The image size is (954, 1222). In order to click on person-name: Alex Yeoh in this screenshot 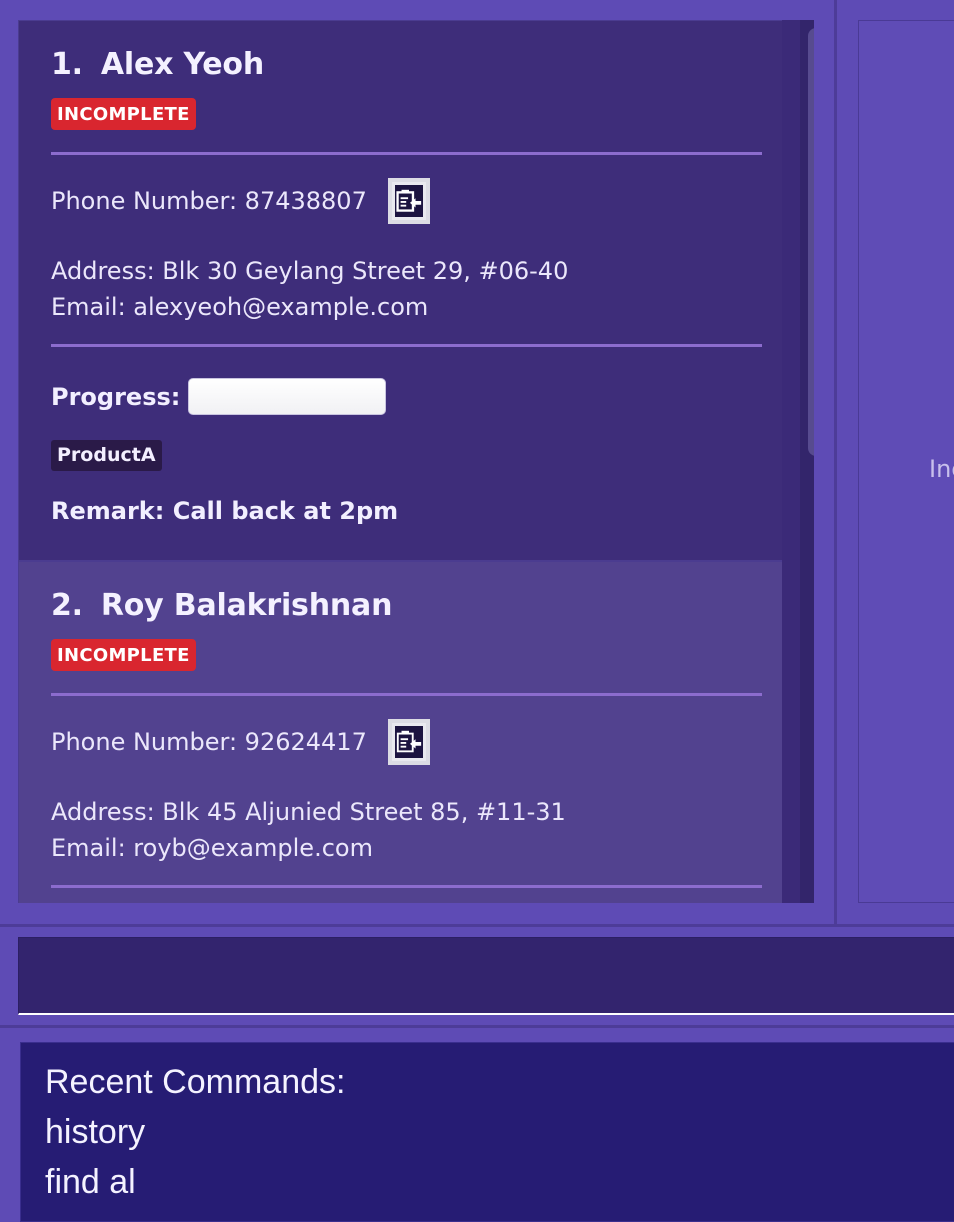, I will do `click(182, 64)`.